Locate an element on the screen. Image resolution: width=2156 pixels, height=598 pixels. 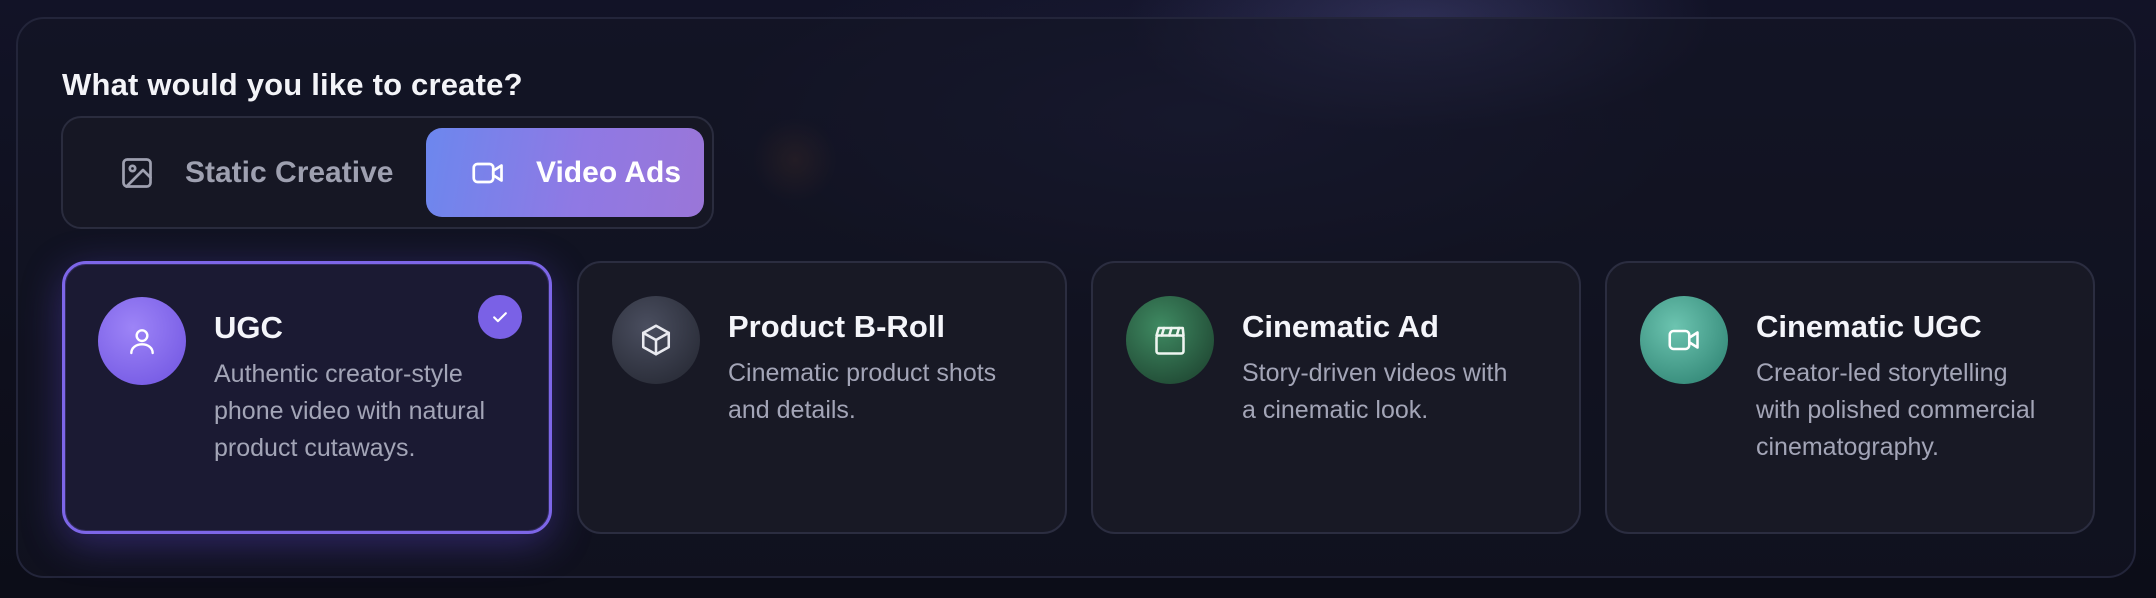
video-ads-tab: Video Ads is located at coordinates (565, 172).